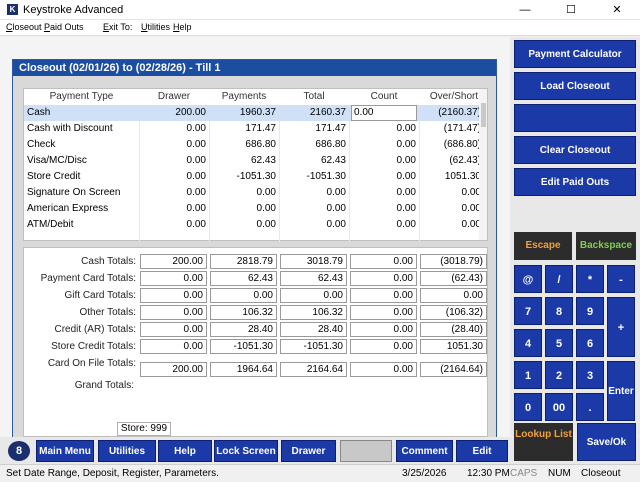 Image resolution: width=640 pixels, height=482 pixels. I want to click on comment-button: Comment, so click(424, 451).